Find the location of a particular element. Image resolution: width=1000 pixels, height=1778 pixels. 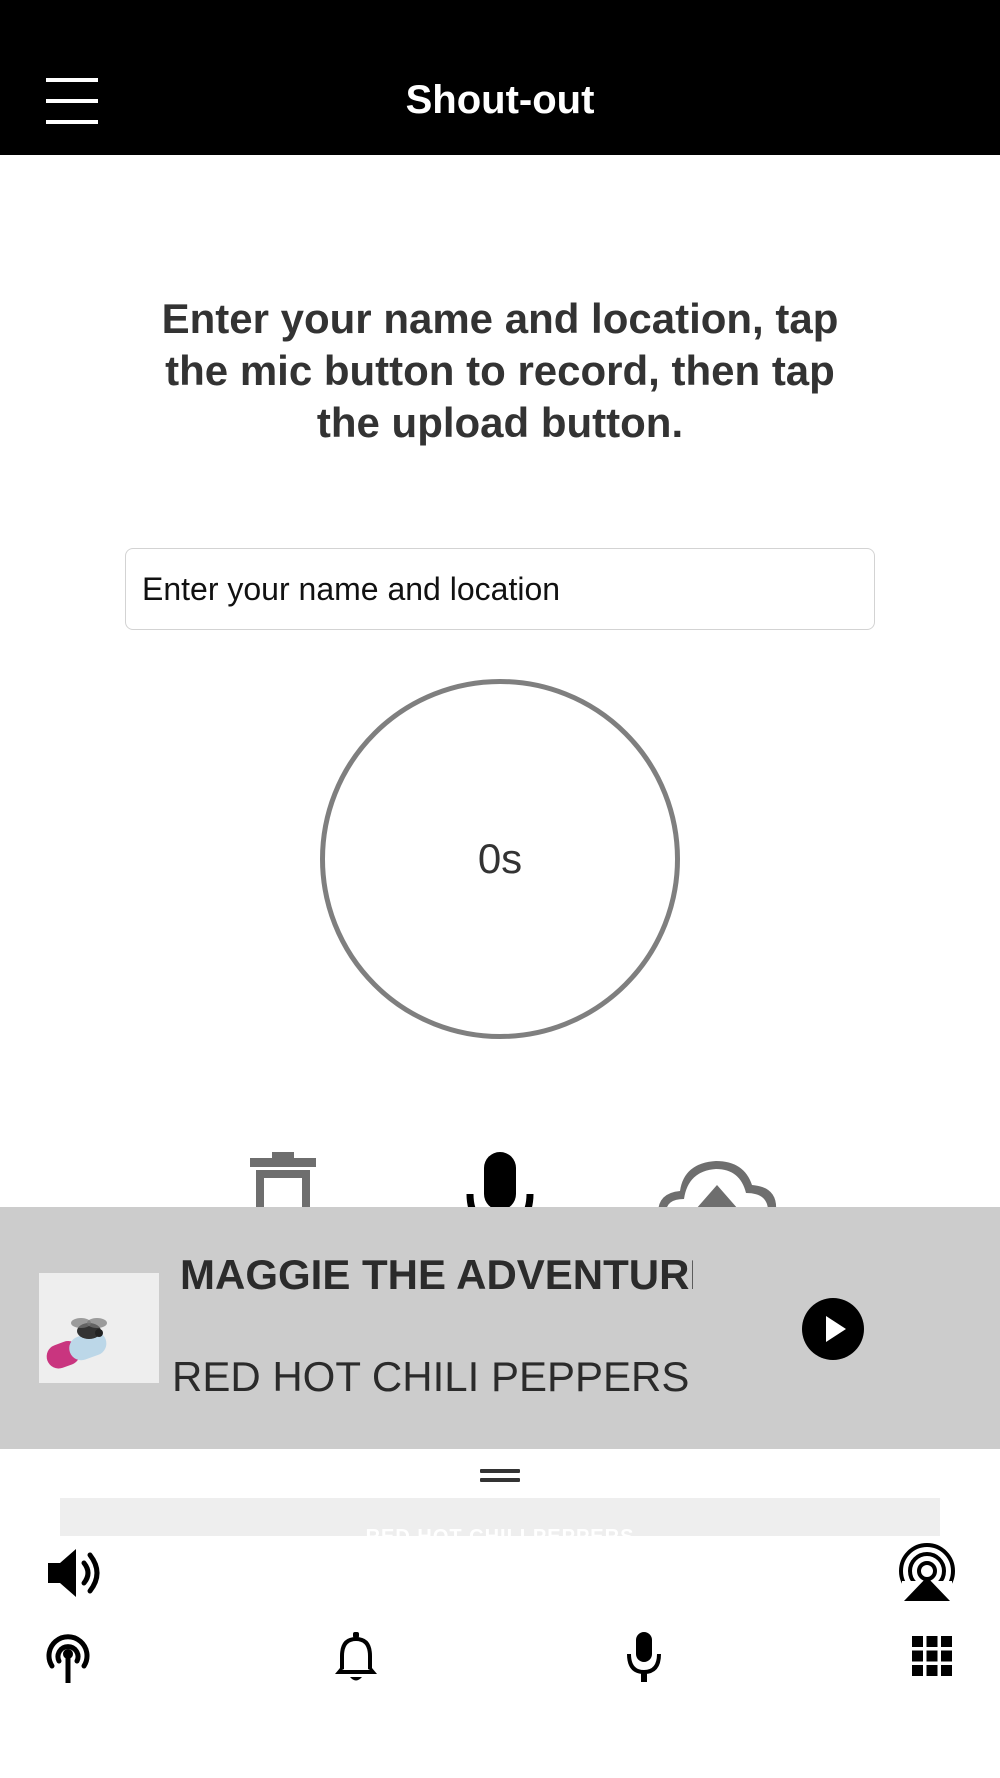

broadcast-icon is located at coordinates (68, 1658).